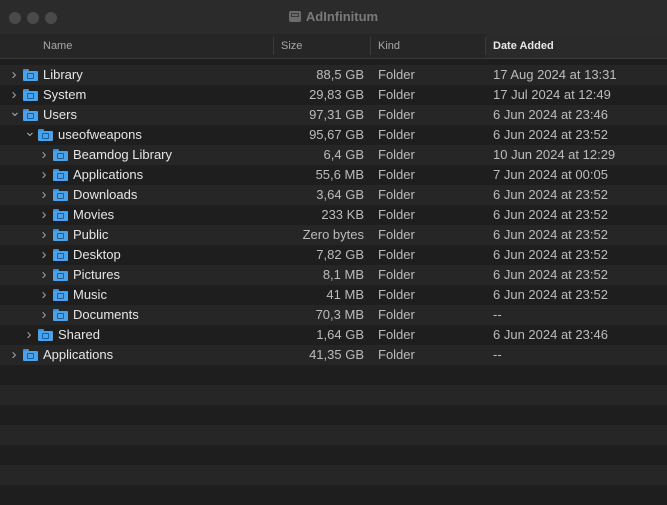 This screenshot has height=505, width=667. What do you see at coordinates (497, 314) in the screenshot?
I see `date-added: --` at bounding box center [497, 314].